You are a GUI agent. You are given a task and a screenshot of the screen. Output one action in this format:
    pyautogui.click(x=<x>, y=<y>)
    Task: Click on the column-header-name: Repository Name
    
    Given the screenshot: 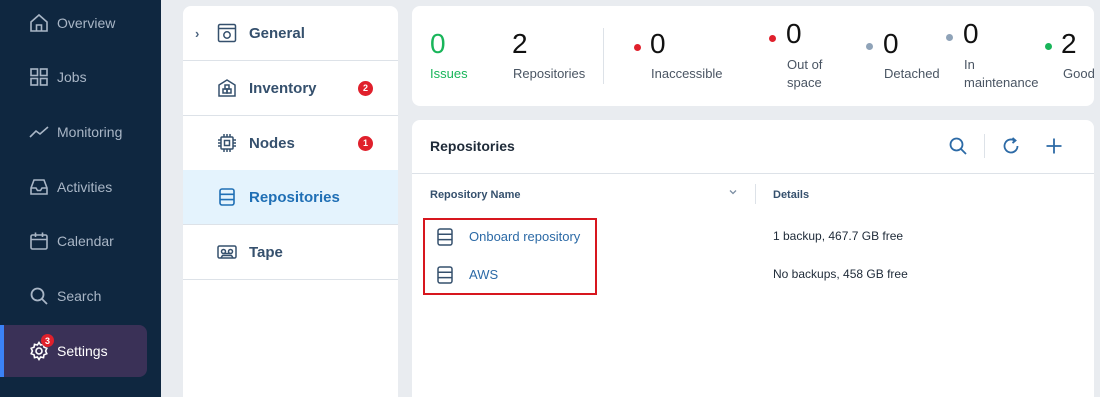 What is the action you would take?
    pyautogui.click(x=475, y=195)
    